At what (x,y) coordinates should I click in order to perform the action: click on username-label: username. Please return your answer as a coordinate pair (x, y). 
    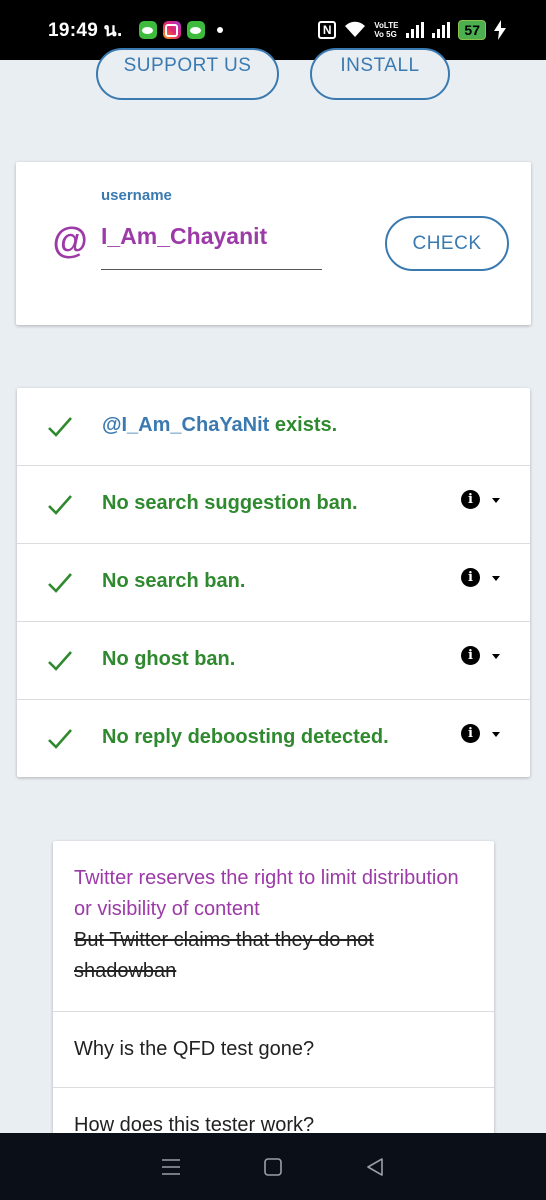
    Looking at the image, I should click on (136, 195).